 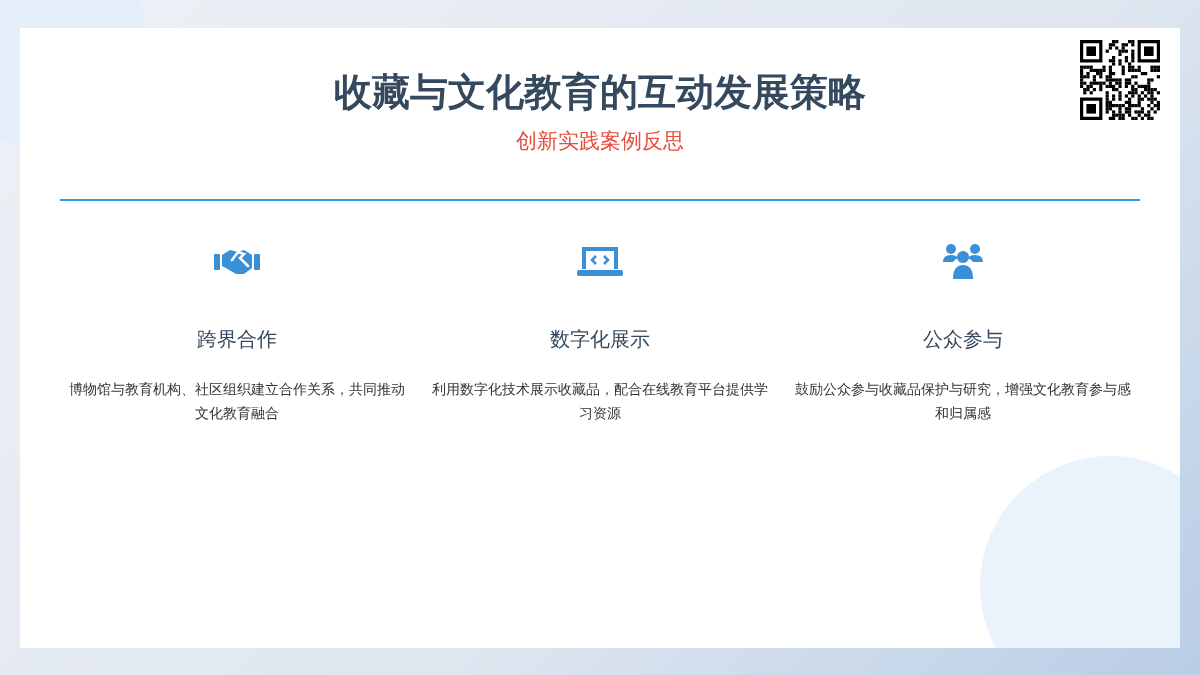 I want to click on feature-description: 利用数字化技术展示收藏品，配合在线教育平台提供学习资源, so click(x=600, y=401).